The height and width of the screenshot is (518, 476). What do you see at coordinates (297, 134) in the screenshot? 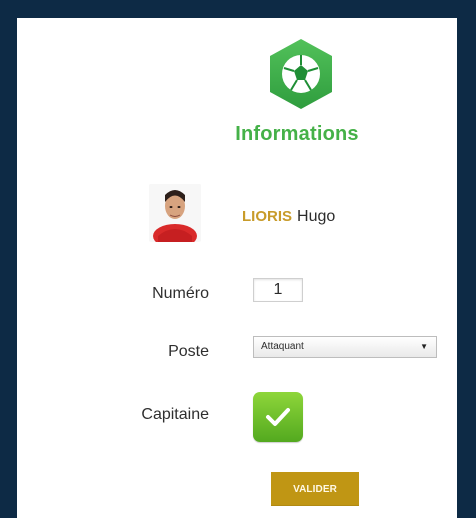
I see `page-title: Informations` at bounding box center [297, 134].